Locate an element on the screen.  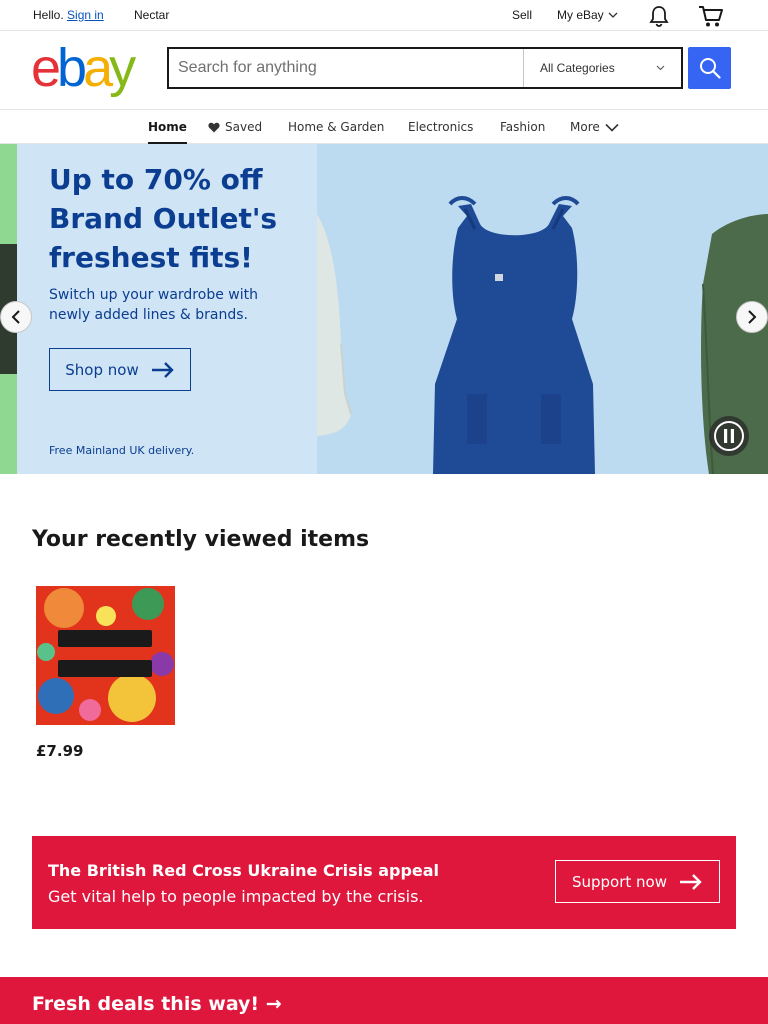
support-now-label: Support now is located at coordinates (619, 881).